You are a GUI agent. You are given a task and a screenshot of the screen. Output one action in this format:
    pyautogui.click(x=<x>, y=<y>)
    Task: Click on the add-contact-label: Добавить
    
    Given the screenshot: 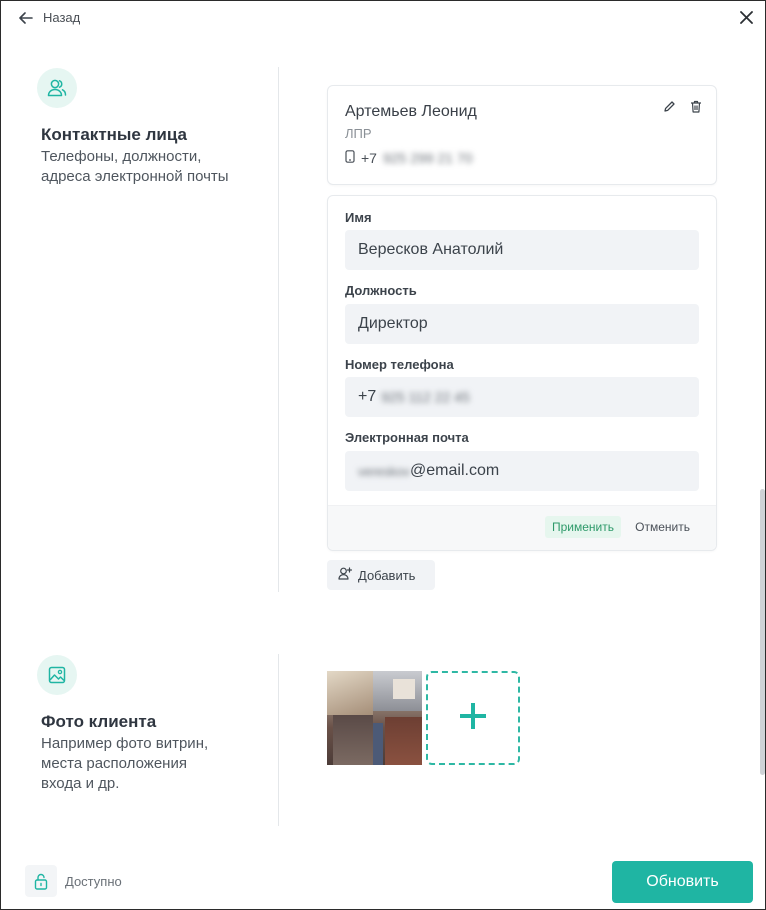 What is the action you would take?
    pyautogui.click(x=387, y=575)
    